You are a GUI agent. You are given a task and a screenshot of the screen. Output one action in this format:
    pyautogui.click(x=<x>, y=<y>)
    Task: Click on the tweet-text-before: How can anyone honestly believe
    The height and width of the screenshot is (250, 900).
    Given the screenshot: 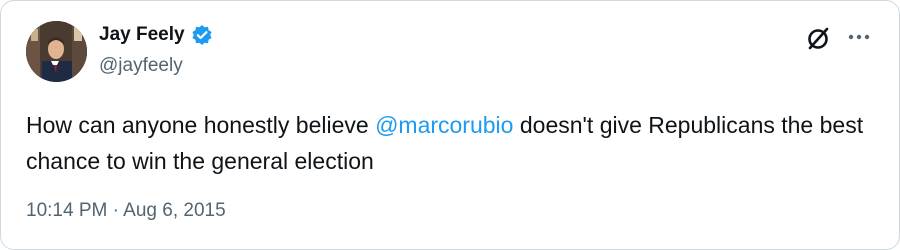 What is the action you would take?
    pyautogui.click(x=201, y=125)
    